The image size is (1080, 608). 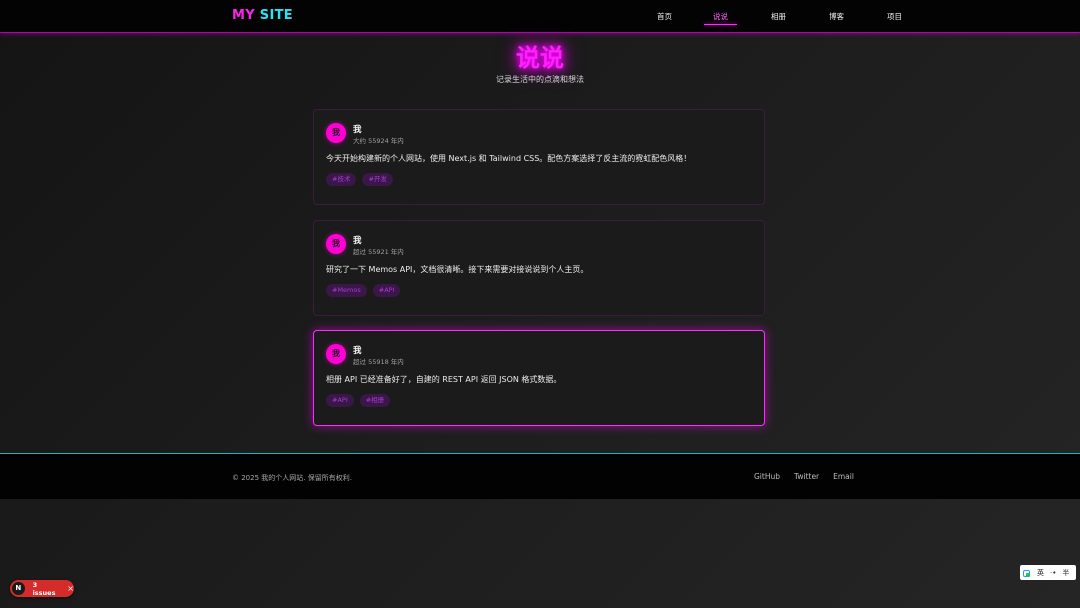 I want to click on footer-link-twitter: Twitter, so click(x=806, y=476).